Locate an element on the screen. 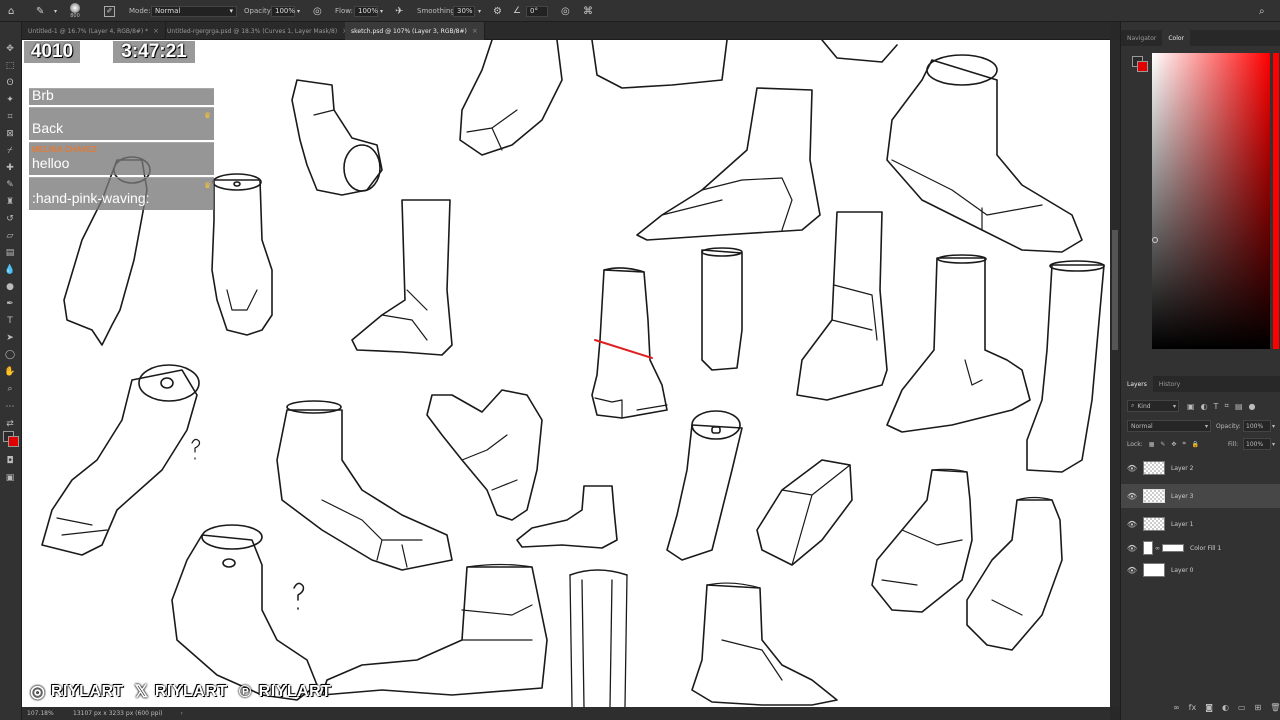  type-filter-icon: T is located at coordinates (1216, 406).